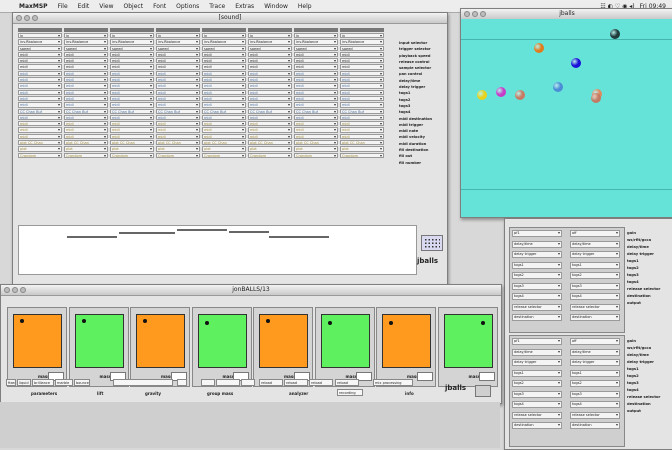 The image size is (672, 450). Describe the element at coordinates (134, 6) in the screenshot. I see `menu-object: Object` at that location.